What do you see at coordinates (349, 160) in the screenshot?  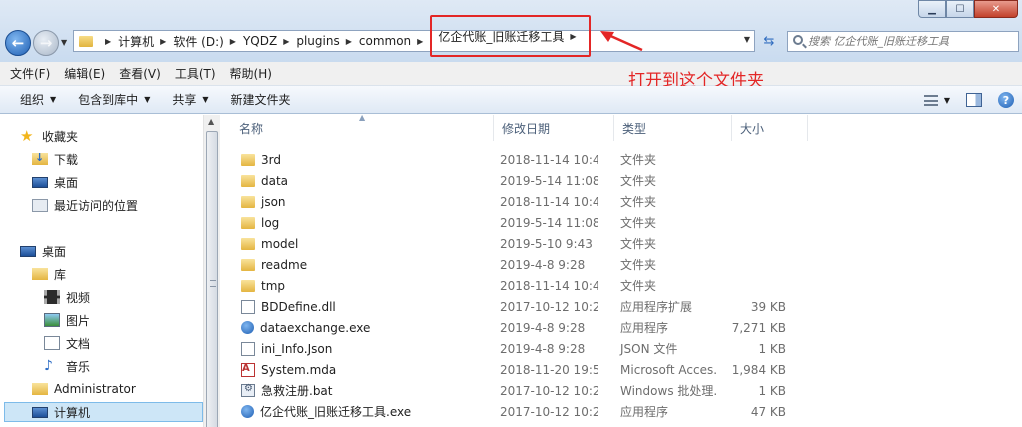 I see `file-name-cell: 3rd` at bounding box center [349, 160].